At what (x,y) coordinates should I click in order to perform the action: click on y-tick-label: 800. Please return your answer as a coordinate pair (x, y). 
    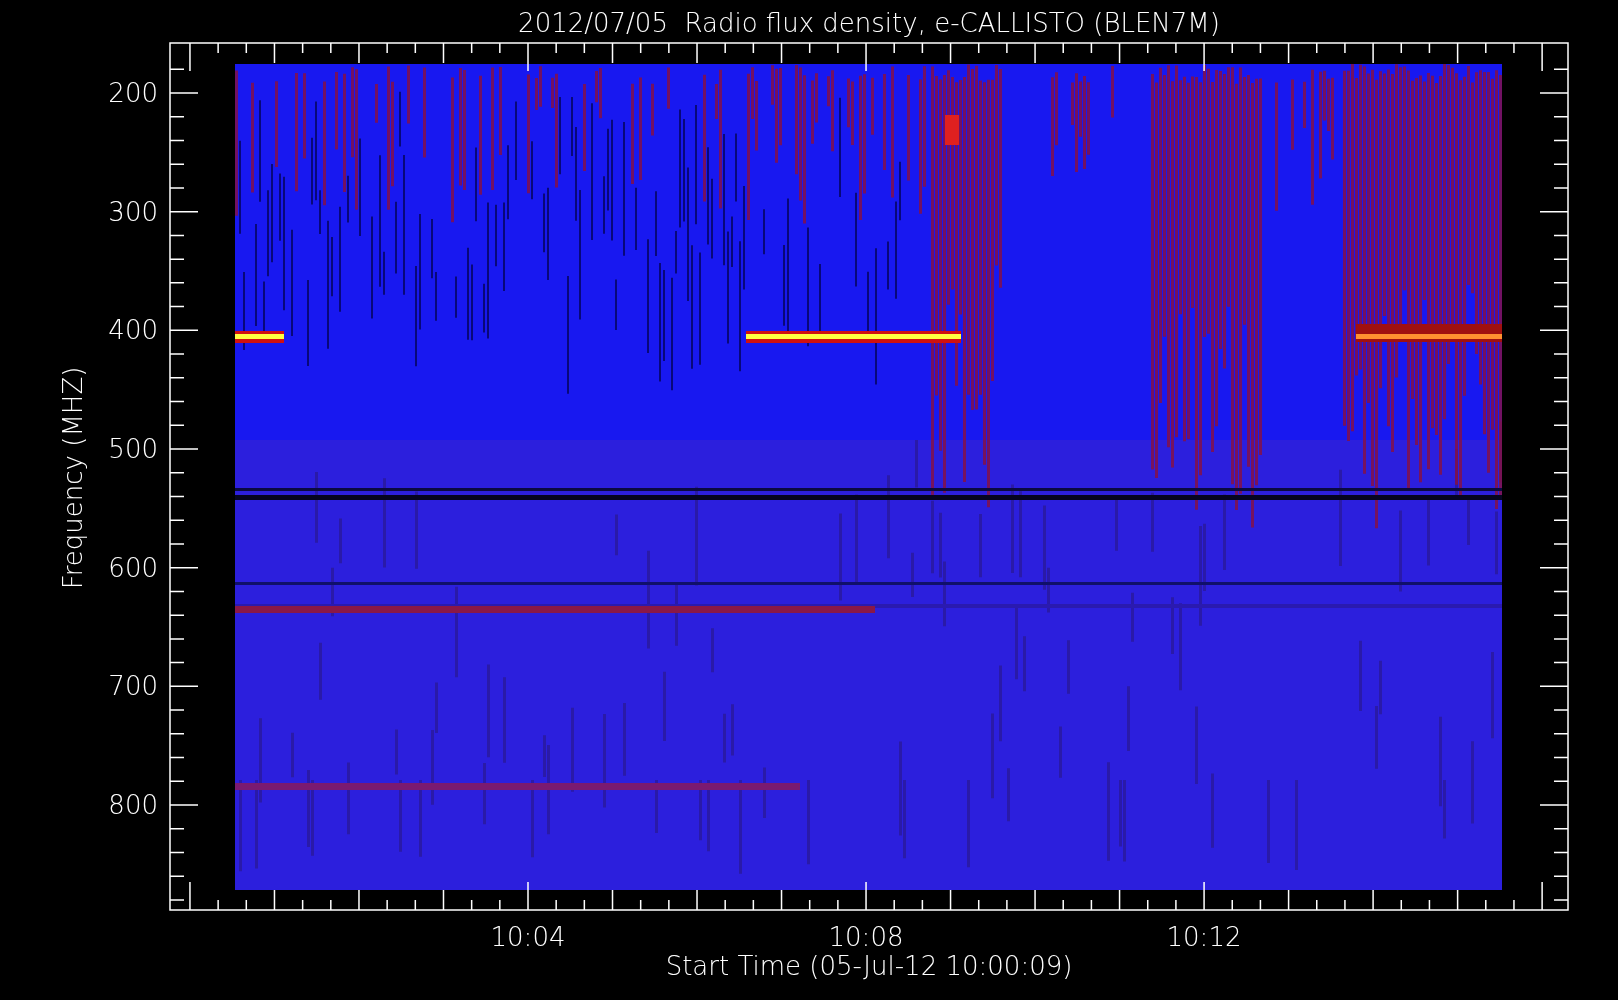
    Looking at the image, I should click on (133, 805).